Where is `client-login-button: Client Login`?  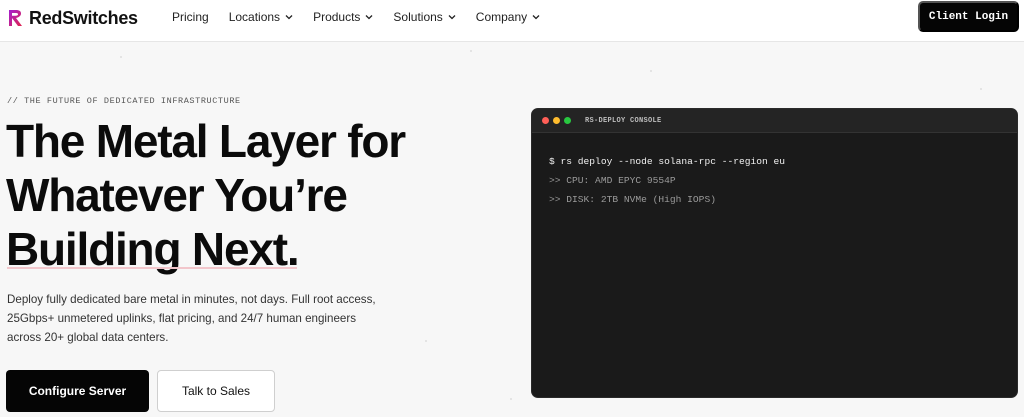 client-login-button: Client Login is located at coordinates (968, 16).